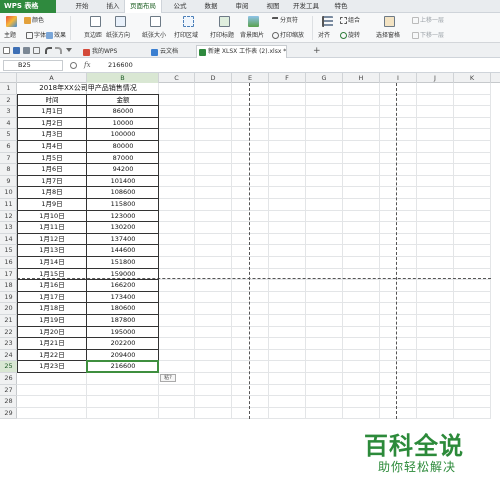  What do you see at coordinates (306, 6) in the screenshot?
I see `menu-item-7: 开发工具` at bounding box center [306, 6].